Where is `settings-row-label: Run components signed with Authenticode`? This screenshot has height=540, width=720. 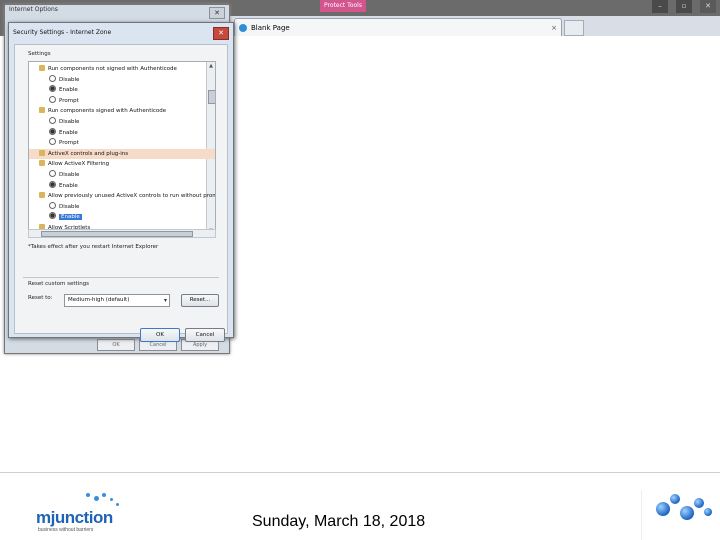 settings-row-label: Run components signed with Authenticode is located at coordinates (107, 111).